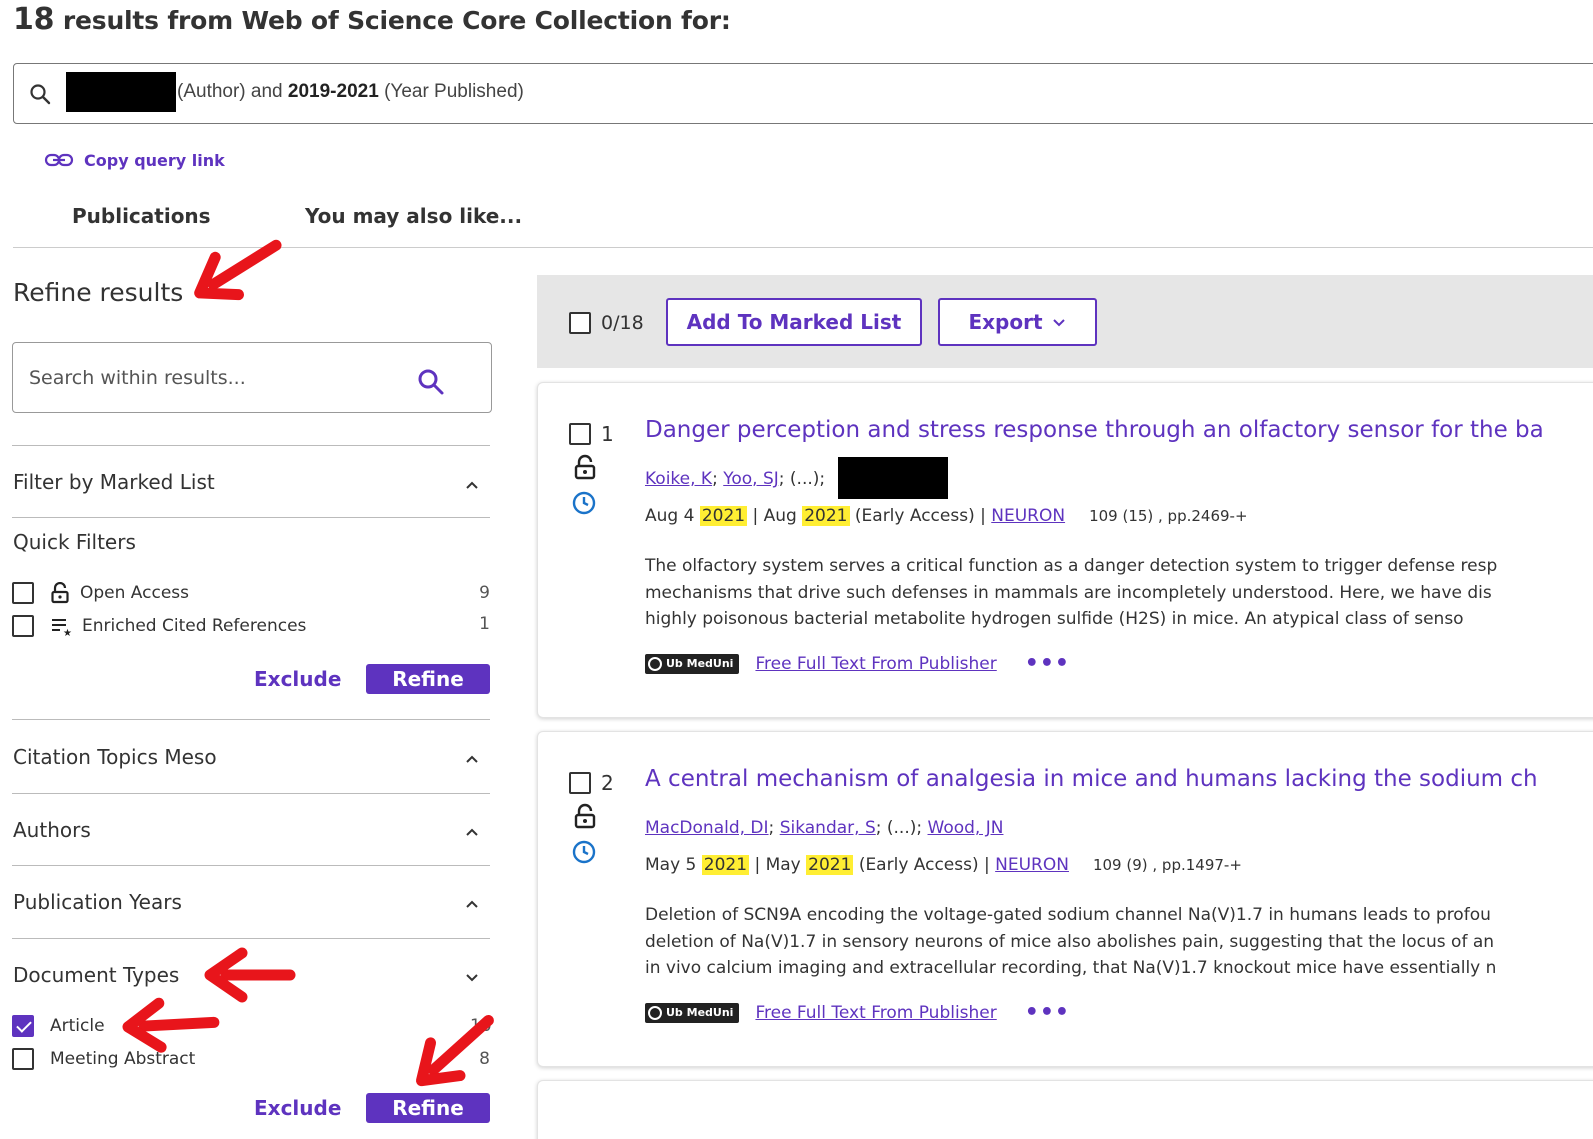 This screenshot has height=1139, width=1593. Describe the element at coordinates (1005, 322) in the screenshot. I see `export-label: Export` at that location.